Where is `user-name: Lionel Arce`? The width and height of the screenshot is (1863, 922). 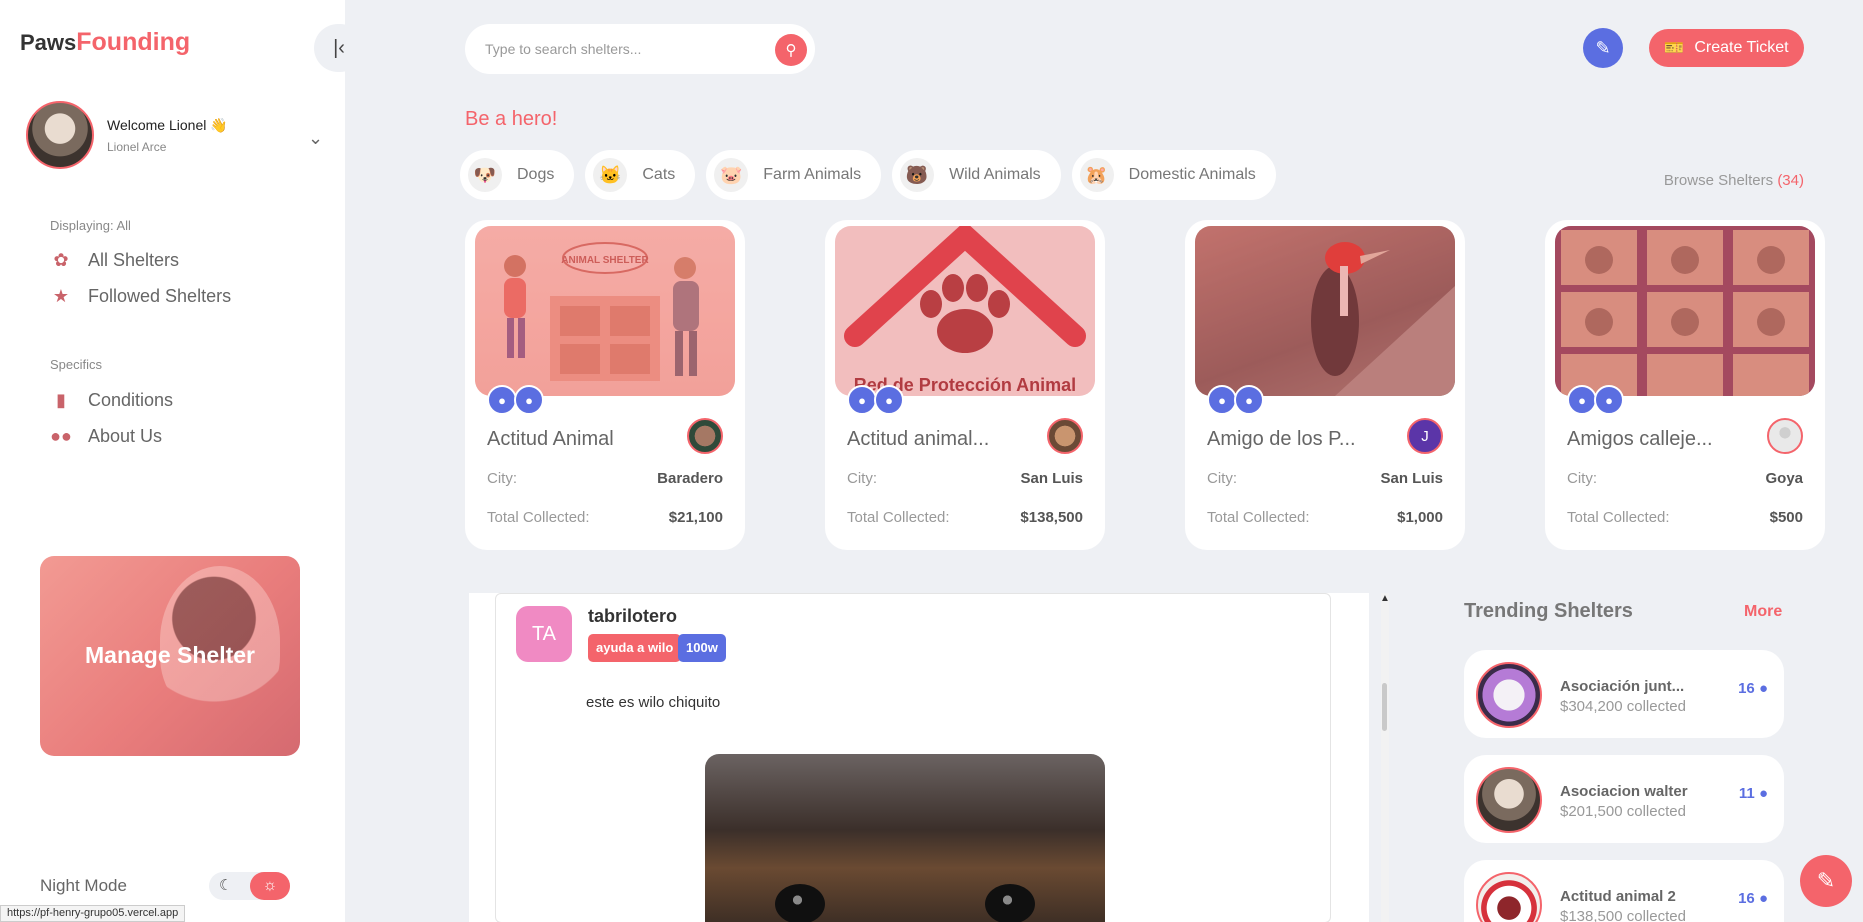
user-name: Lionel Arce is located at coordinates (137, 146).